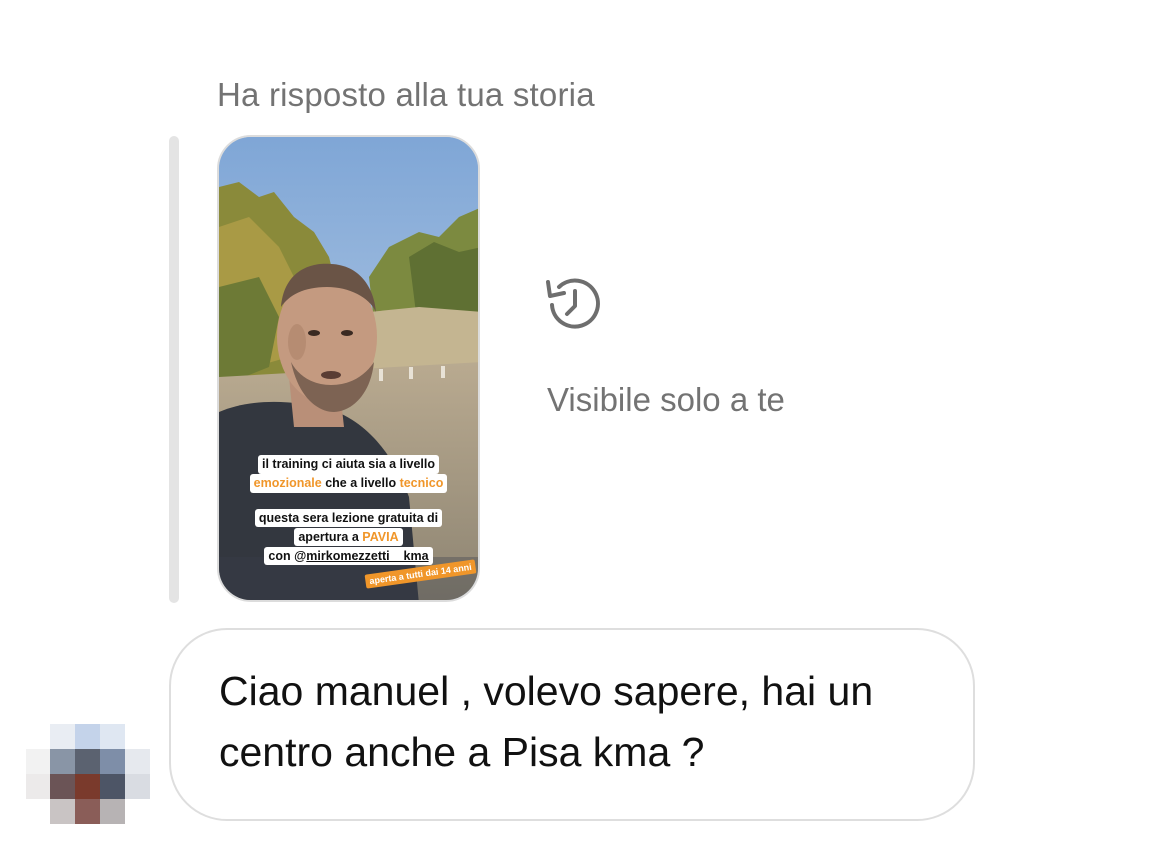 The image size is (1170, 844). What do you see at coordinates (348, 518) in the screenshot?
I see `caption-line: questa sera lezione gratuita di` at bounding box center [348, 518].